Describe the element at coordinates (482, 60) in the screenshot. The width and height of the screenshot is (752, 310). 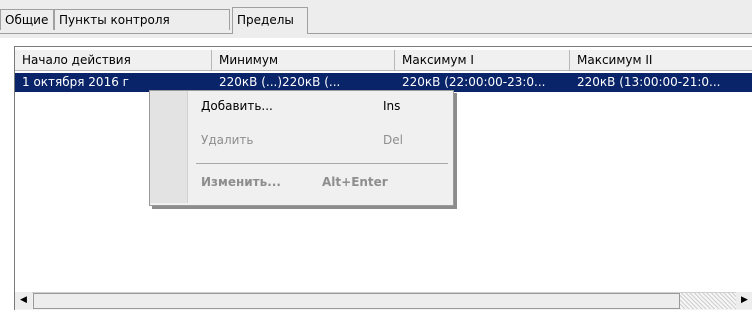
I see `column-header-maximum-1: Максимум I` at that location.